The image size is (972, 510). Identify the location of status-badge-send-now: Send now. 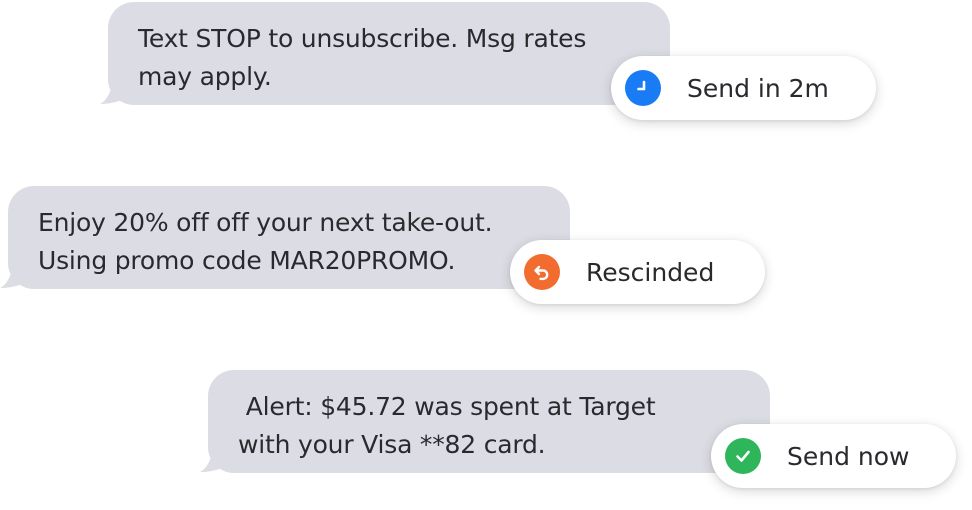
(833, 456).